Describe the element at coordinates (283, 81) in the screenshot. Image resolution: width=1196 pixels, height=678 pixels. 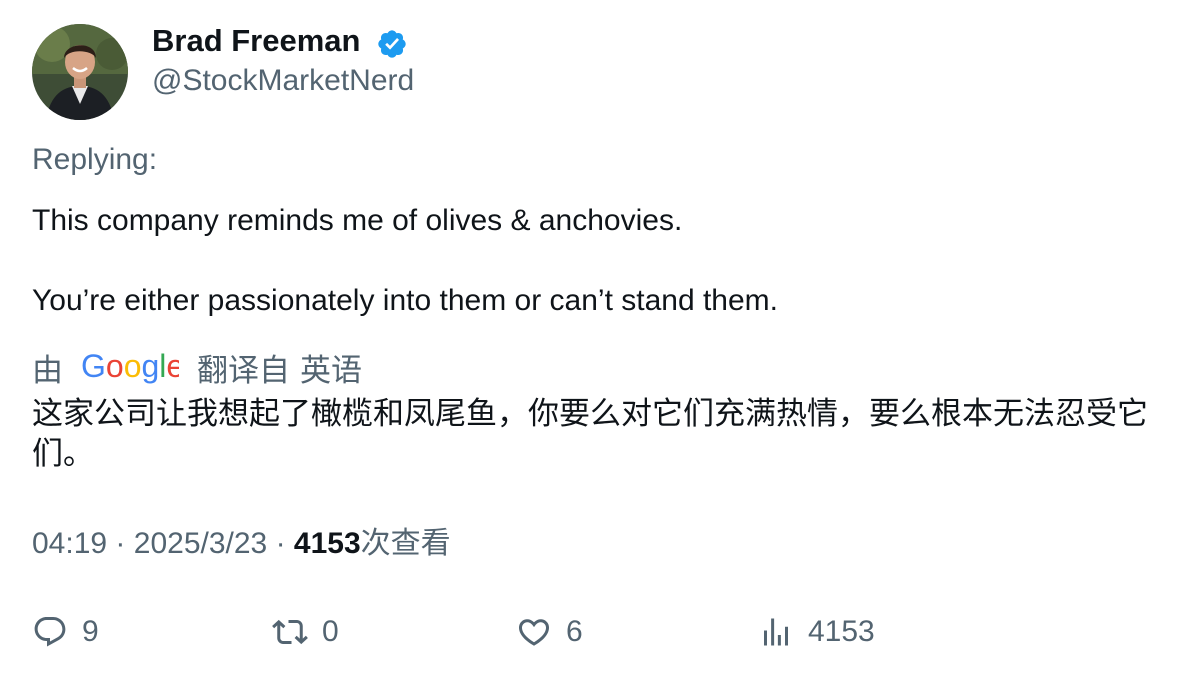
I see `user-handle: @StockMarketNerd` at that location.